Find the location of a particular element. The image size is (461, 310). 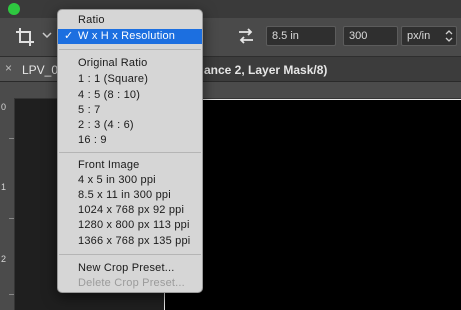

window-zoom-button is located at coordinates (14, 9).